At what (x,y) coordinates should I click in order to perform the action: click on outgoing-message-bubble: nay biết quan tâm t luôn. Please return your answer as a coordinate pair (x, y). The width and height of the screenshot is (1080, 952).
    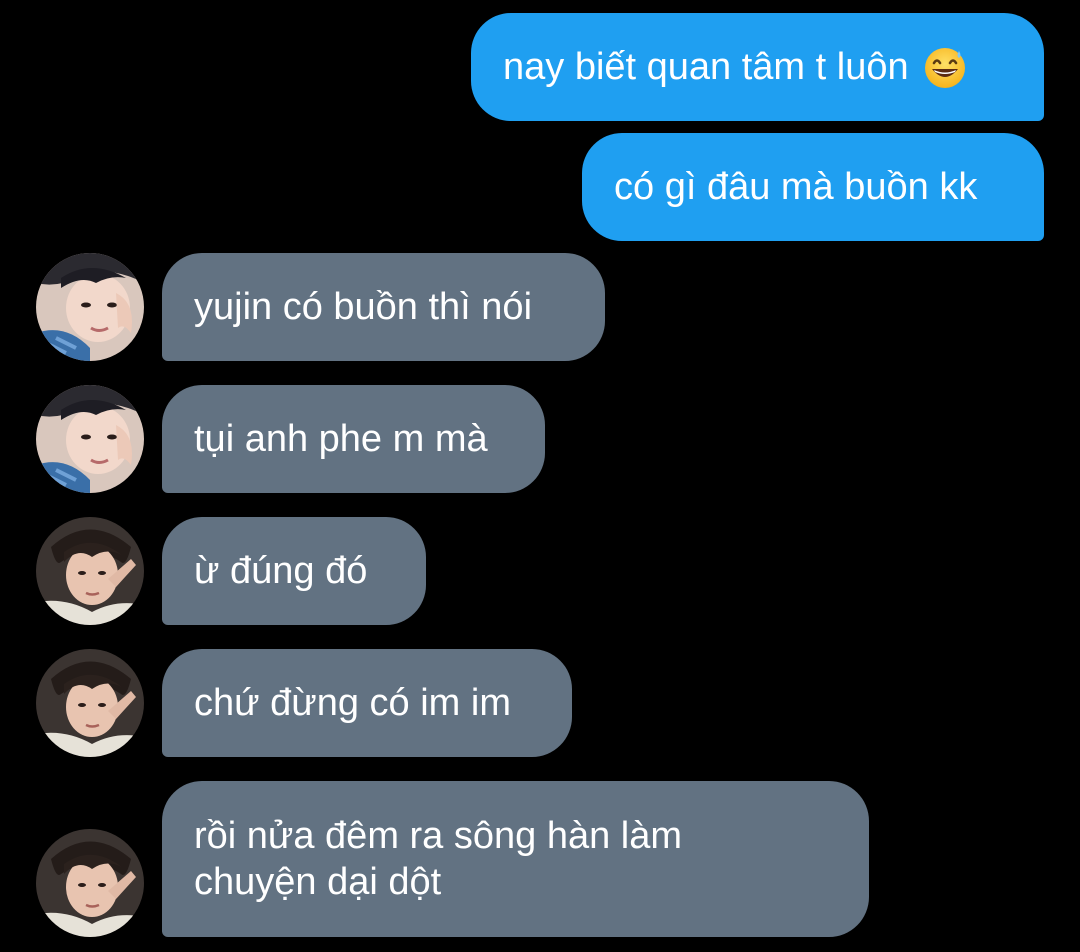
    Looking at the image, I should click on (757, 67).